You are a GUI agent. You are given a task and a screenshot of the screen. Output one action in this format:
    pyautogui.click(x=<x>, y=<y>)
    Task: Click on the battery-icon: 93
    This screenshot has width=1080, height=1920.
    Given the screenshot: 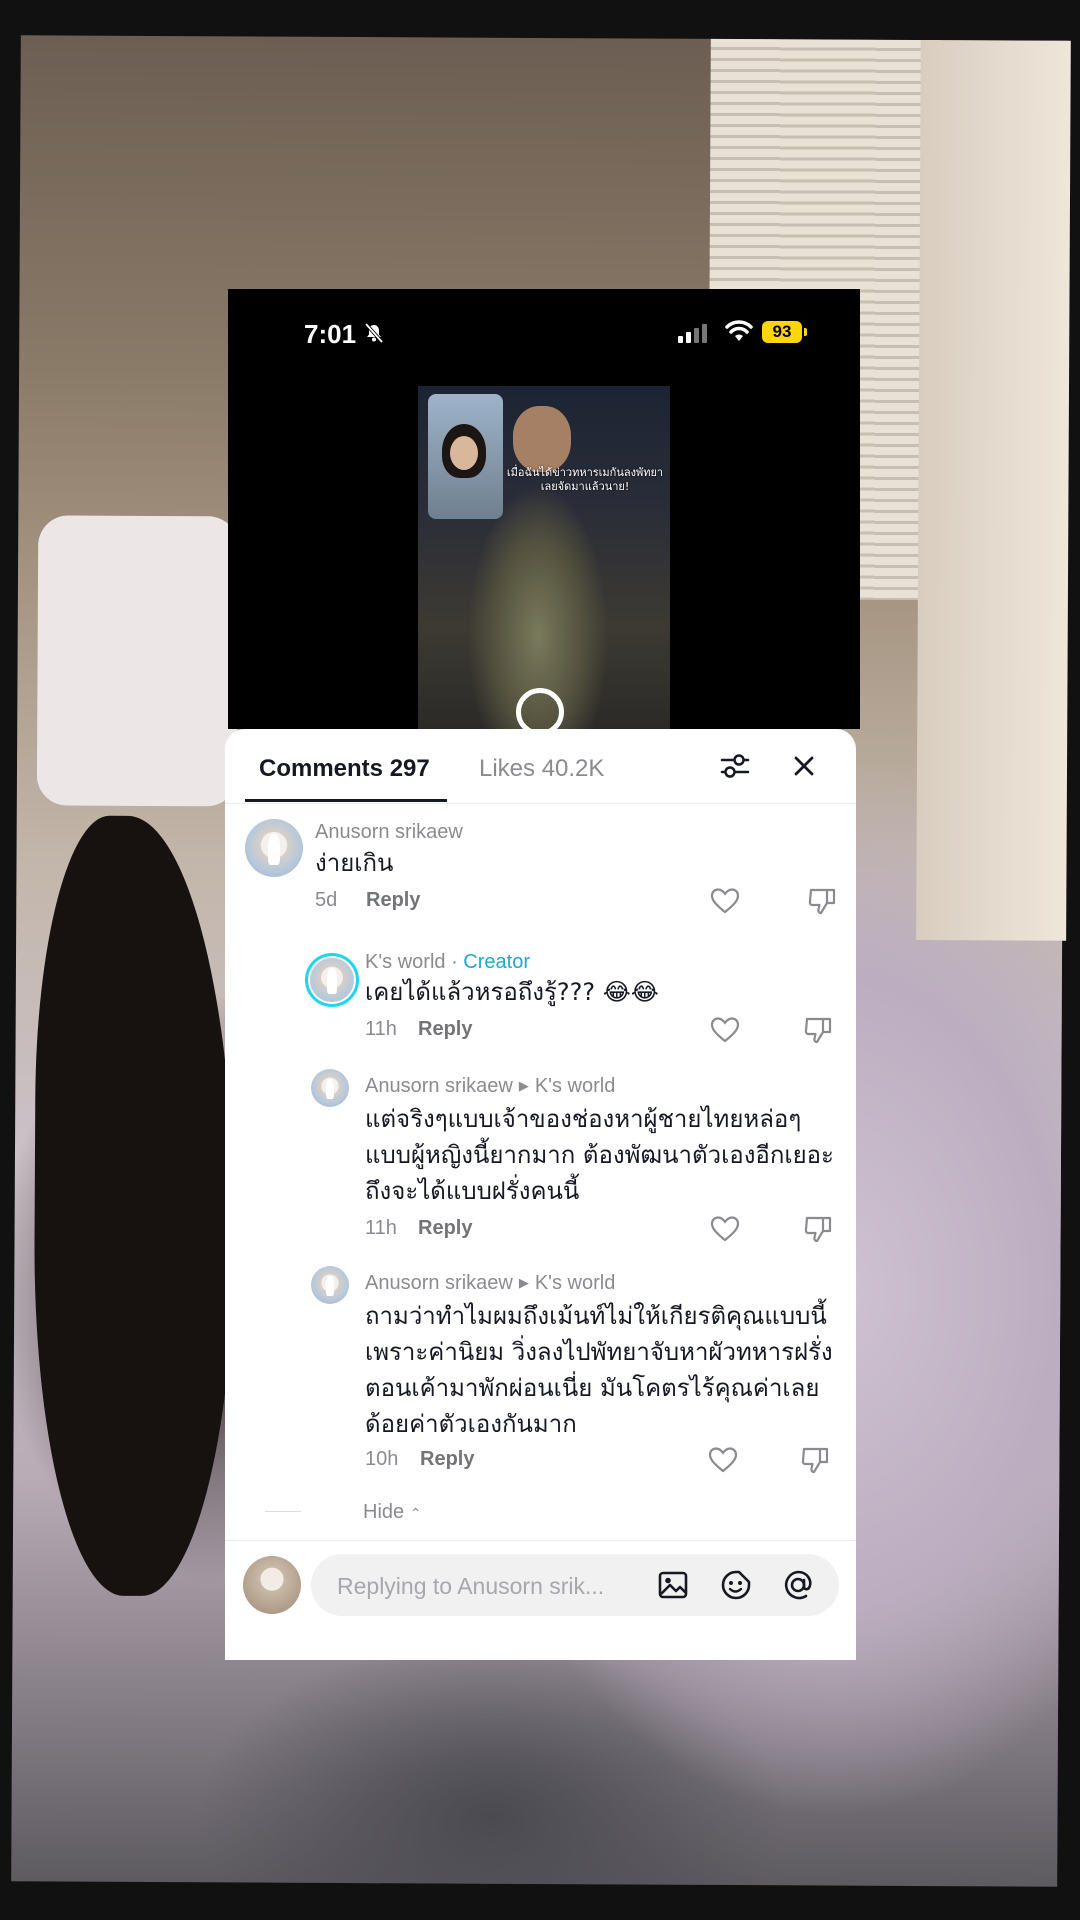 What is the action you would take?
    pyautogui.click(x=784, y=332)
    